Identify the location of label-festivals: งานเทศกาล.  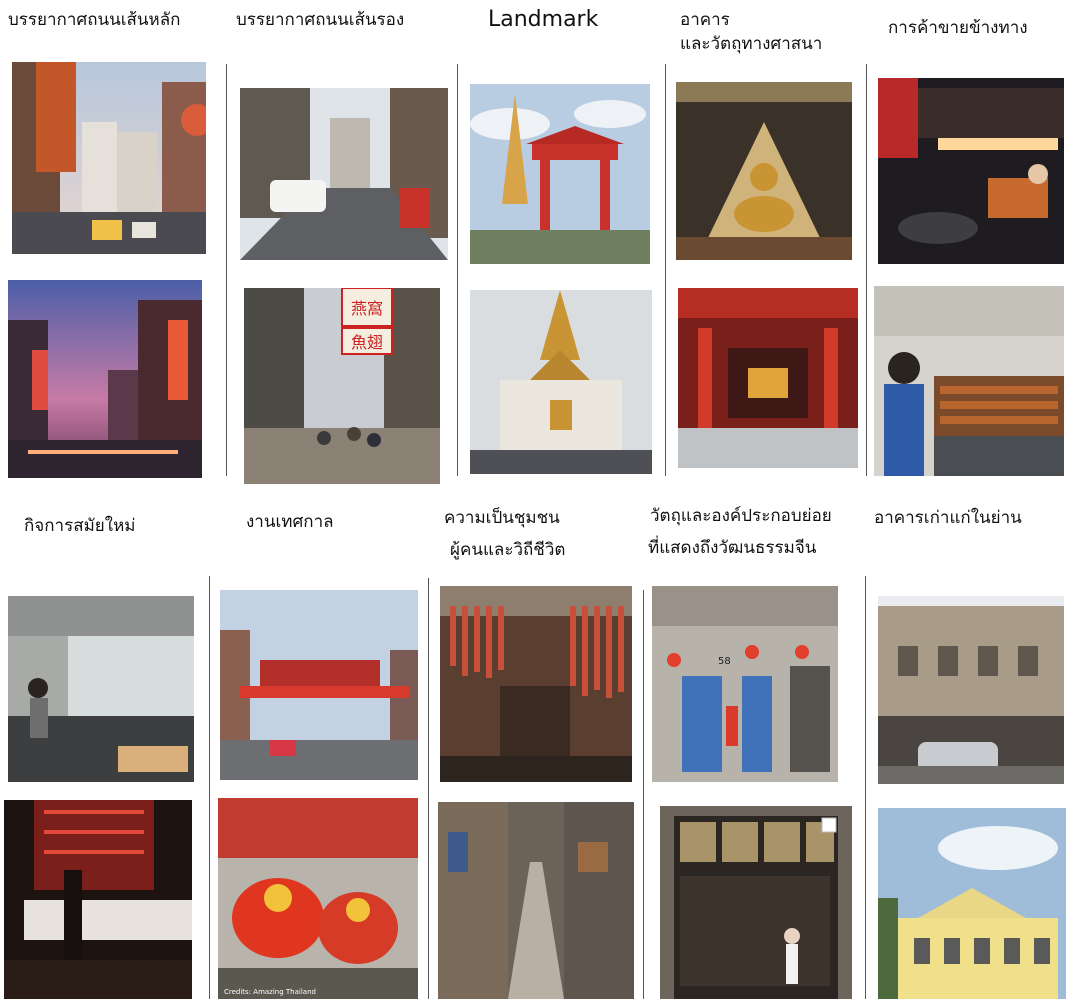
(290, 522).